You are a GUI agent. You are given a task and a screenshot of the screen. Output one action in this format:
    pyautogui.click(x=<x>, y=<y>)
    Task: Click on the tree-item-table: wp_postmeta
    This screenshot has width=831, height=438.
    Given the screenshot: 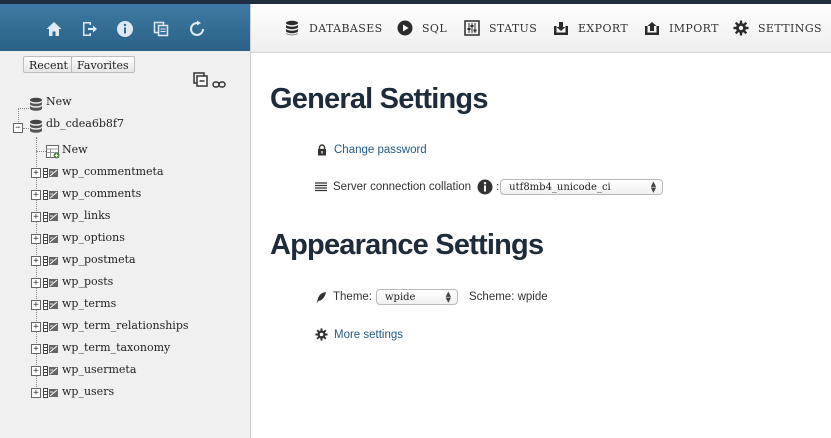 What is the action you would take?
    pyautogui.click(x=99, y=260)
    